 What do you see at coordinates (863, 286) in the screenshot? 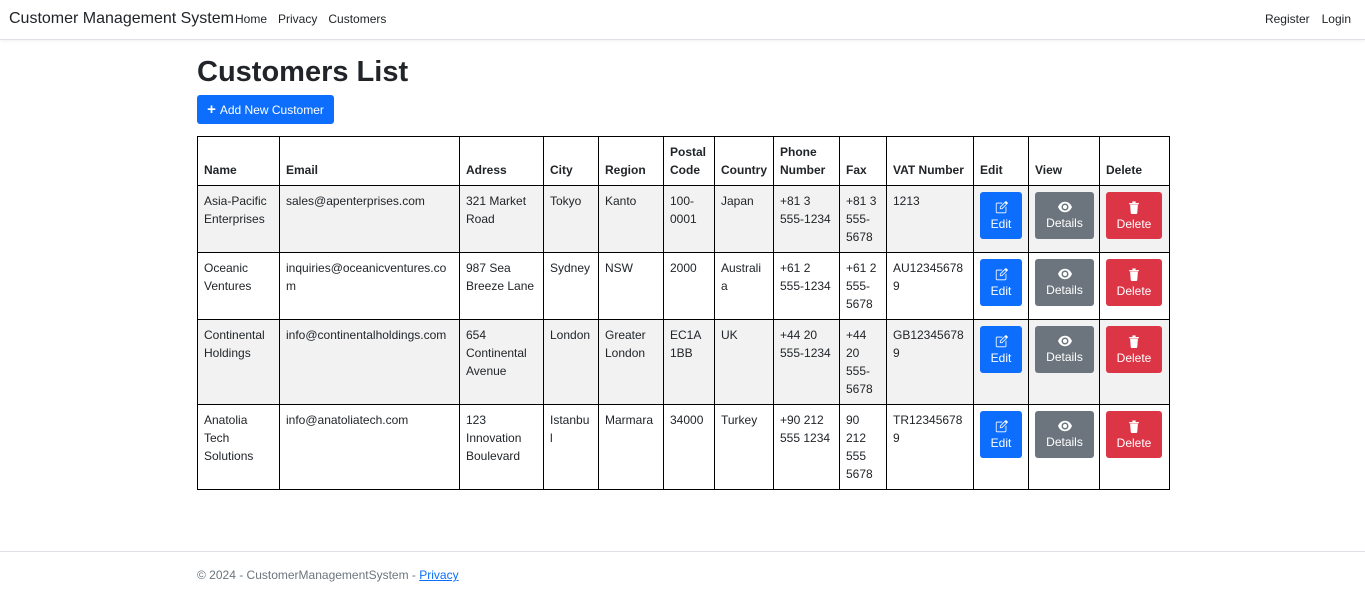
I see `cell-fax: +61 2 555-5678` at bounding box center [863, 286].